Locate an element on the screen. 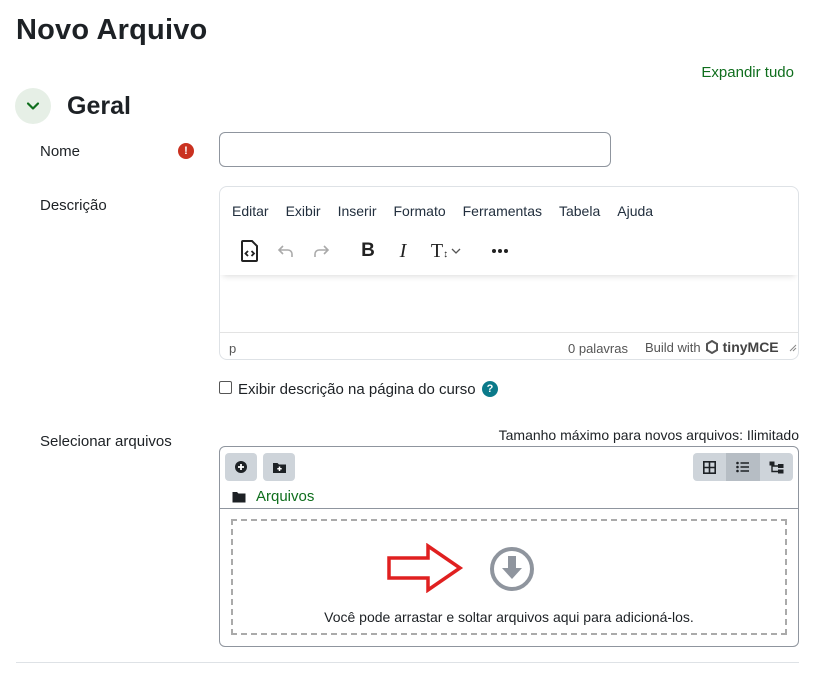  show-description-label: Exibir descrição na página do curso is located at coordinates (357, 389).